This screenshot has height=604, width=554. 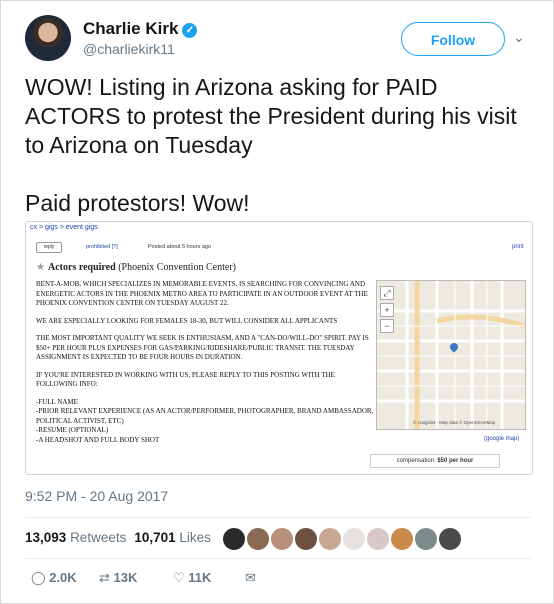 What do you see at coordinates (104, 577) in the screenshot?
I see `retweet-icon: ⇄` at bounding box center [104, 577].